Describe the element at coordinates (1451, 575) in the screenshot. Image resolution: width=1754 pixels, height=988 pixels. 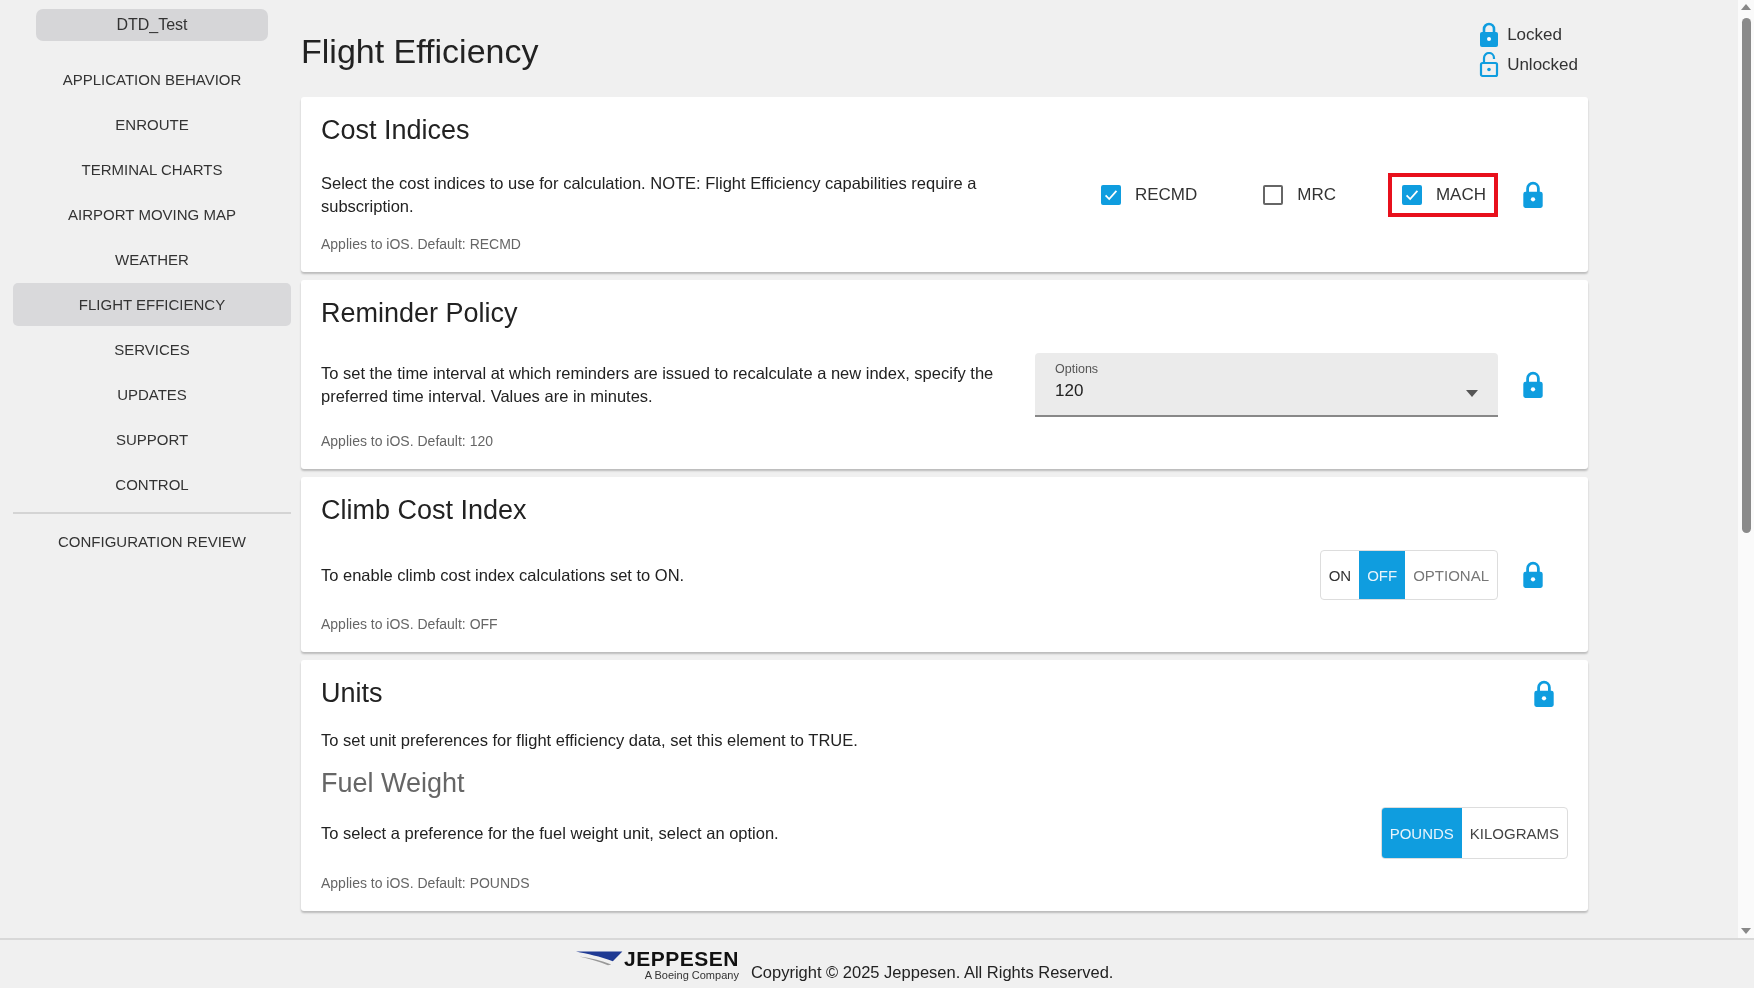
I see `toggle-button: OPTIONAL` at that location.